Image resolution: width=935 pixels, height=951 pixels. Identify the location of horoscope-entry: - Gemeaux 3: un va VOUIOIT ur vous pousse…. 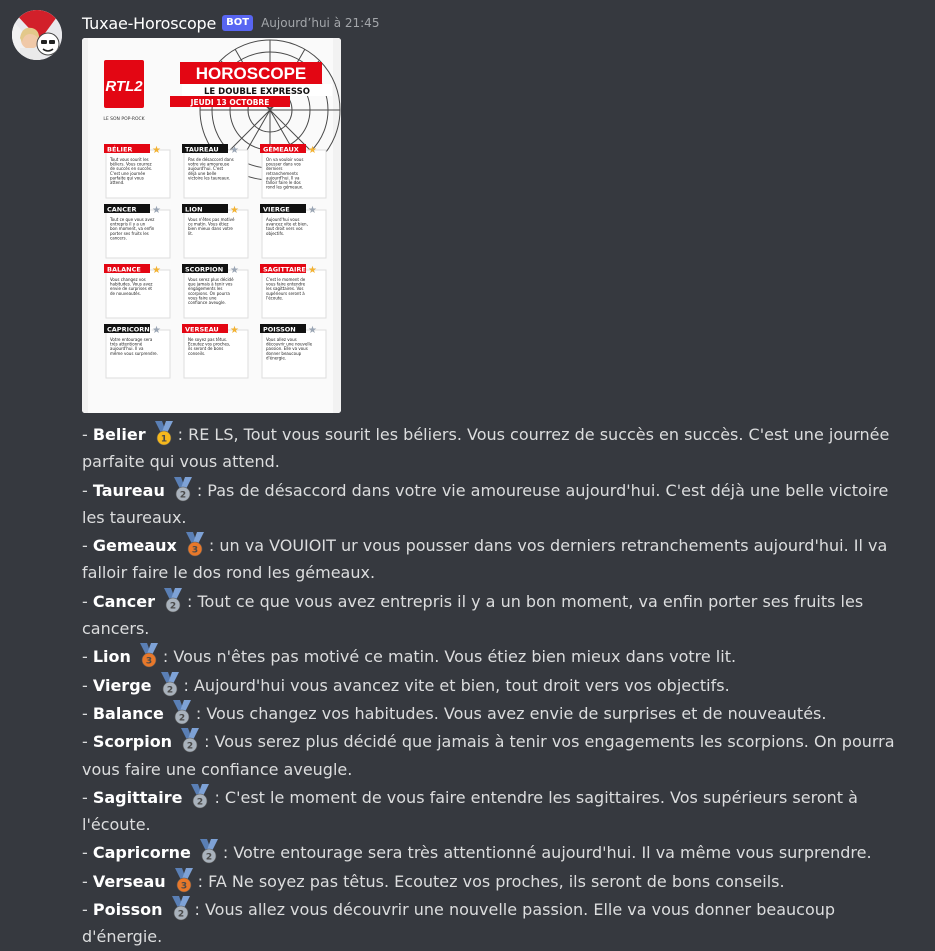
(497, 559).